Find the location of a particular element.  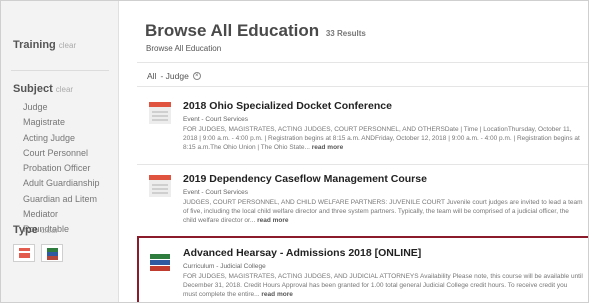

active-filters: All - Judge × is located at coordinates (174, 76).